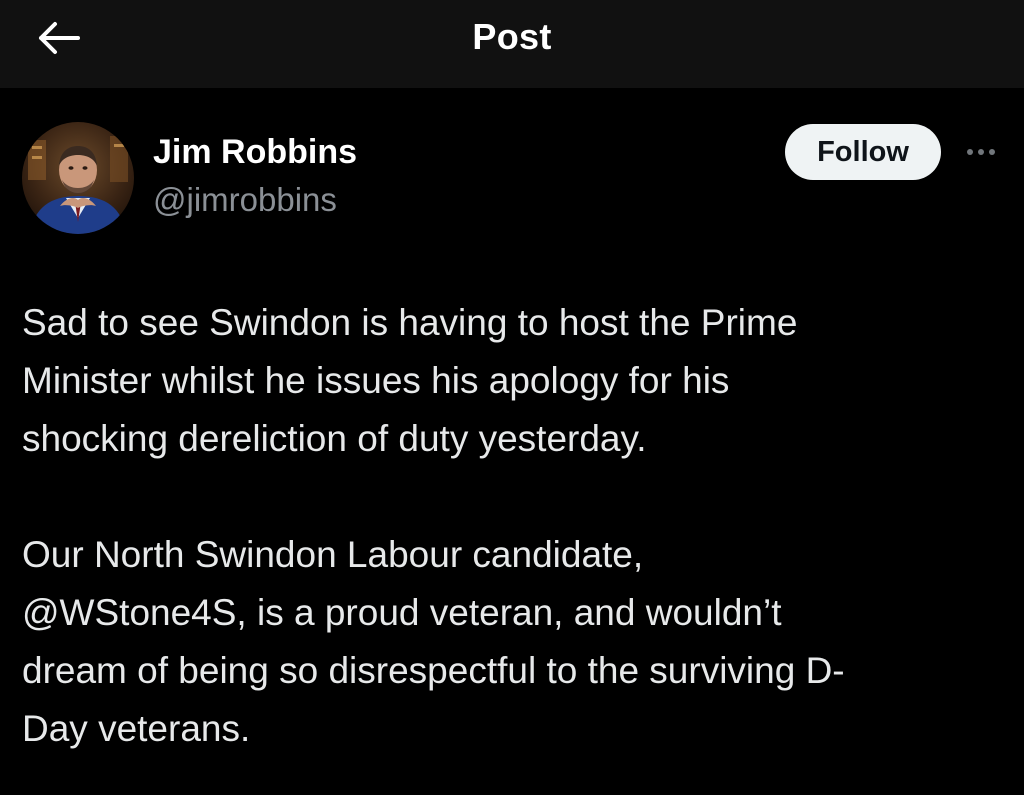 The image size is (1024, 795). I want to click on avatar, so click(78, 178).